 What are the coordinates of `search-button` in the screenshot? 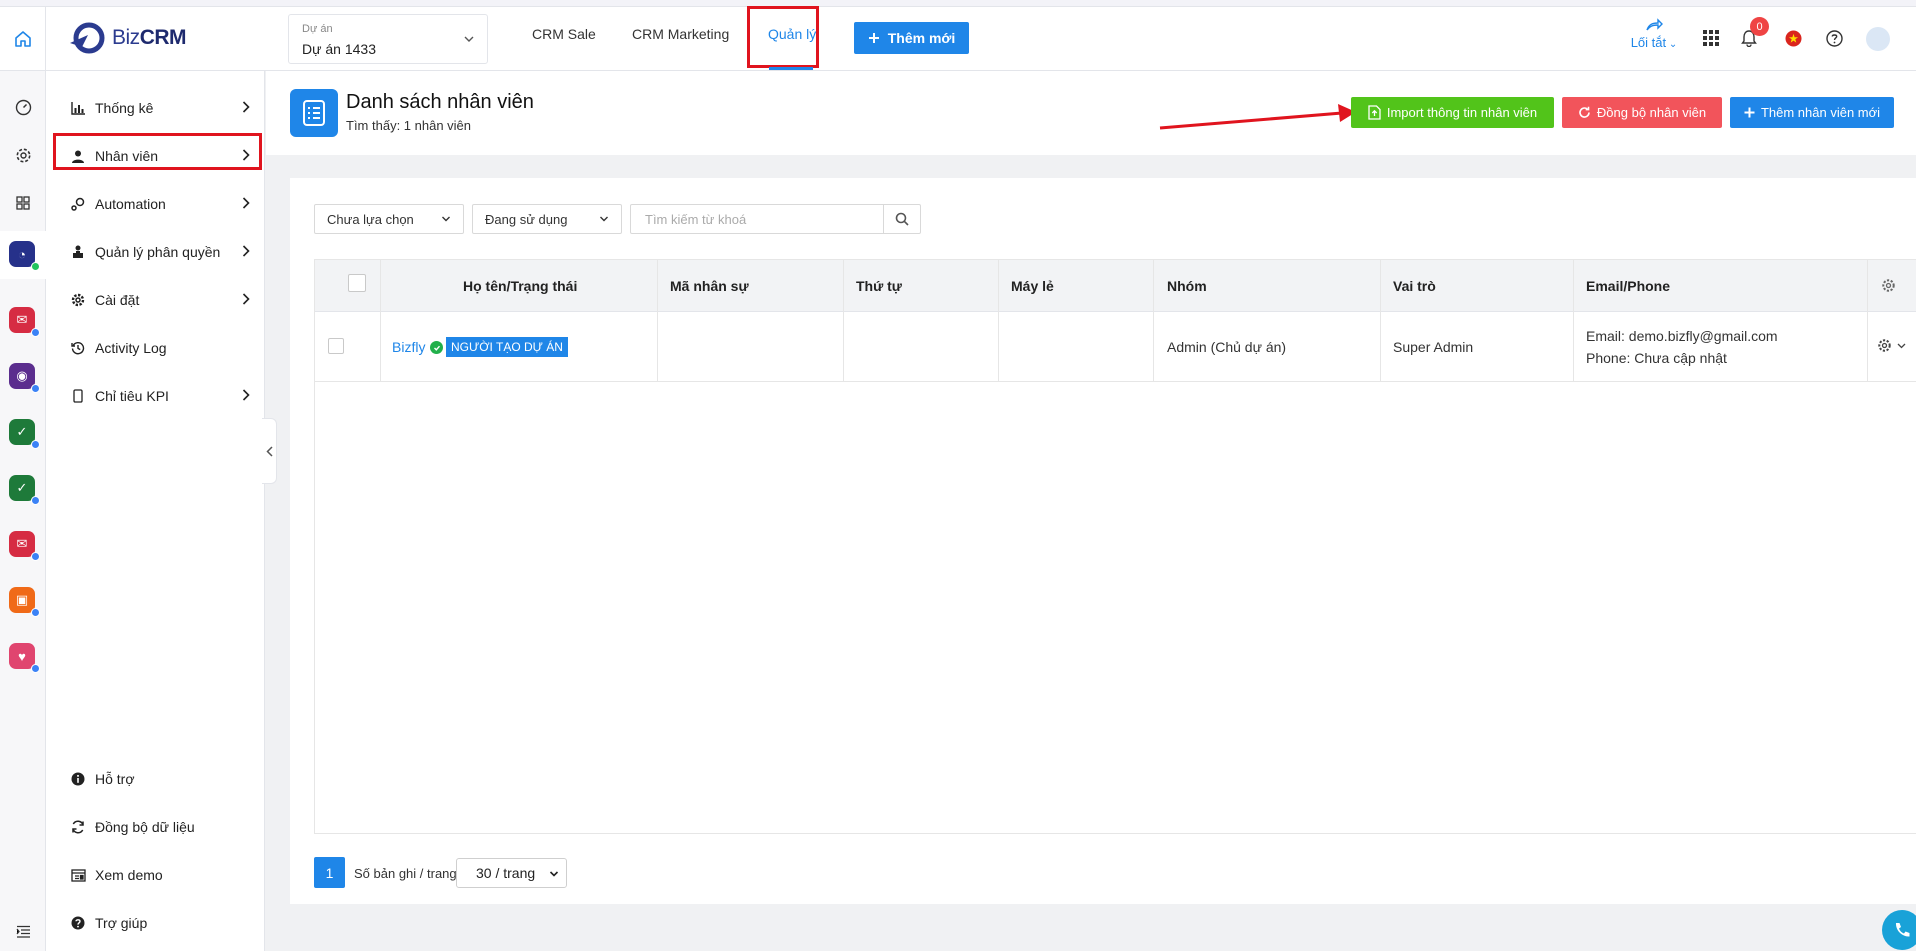 It's located at (902, 219).